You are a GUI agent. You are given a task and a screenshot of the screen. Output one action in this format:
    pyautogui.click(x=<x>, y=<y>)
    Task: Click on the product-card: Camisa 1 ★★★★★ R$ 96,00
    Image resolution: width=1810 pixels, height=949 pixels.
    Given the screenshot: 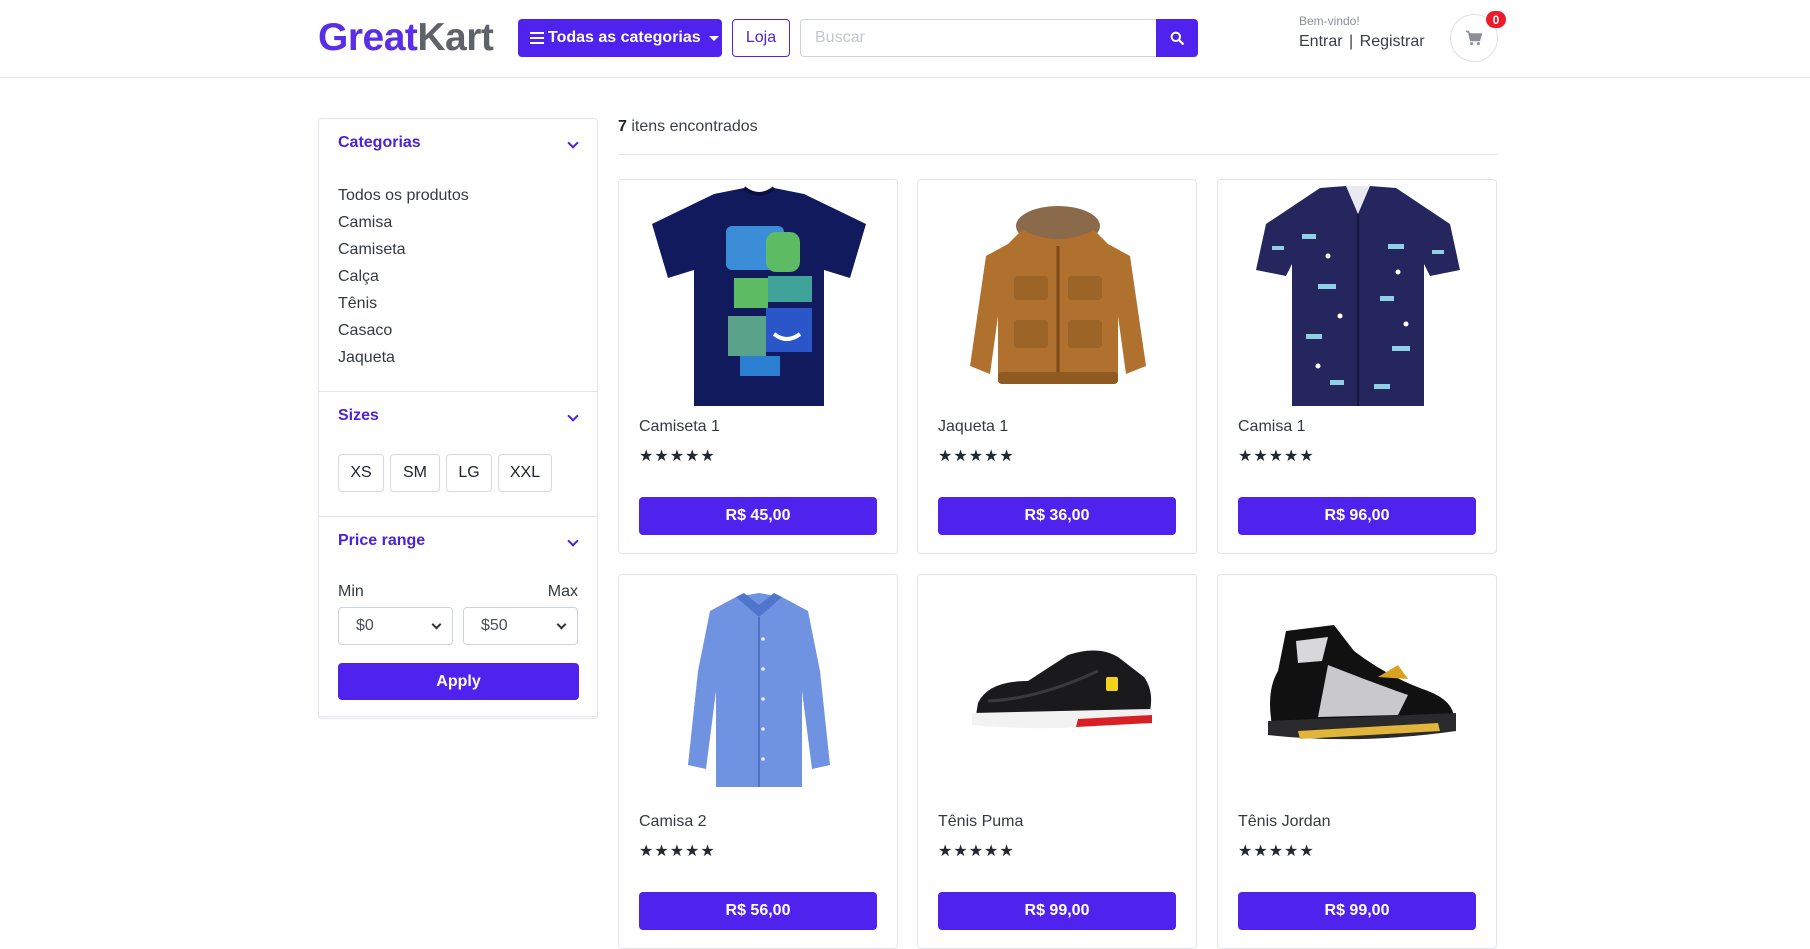 What is the action you would take?
    pyautogui.click(x=1357, y=366)
    